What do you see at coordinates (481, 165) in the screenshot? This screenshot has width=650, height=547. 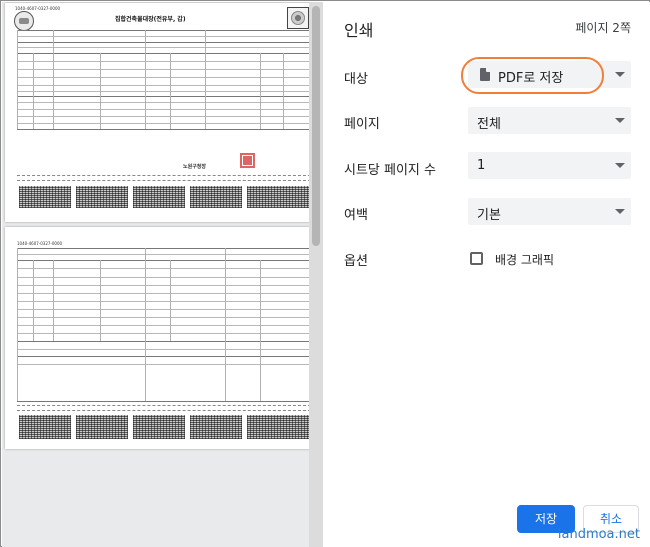 I see `pages-per-sheet-value: 1` at bounding box center [481, 165].